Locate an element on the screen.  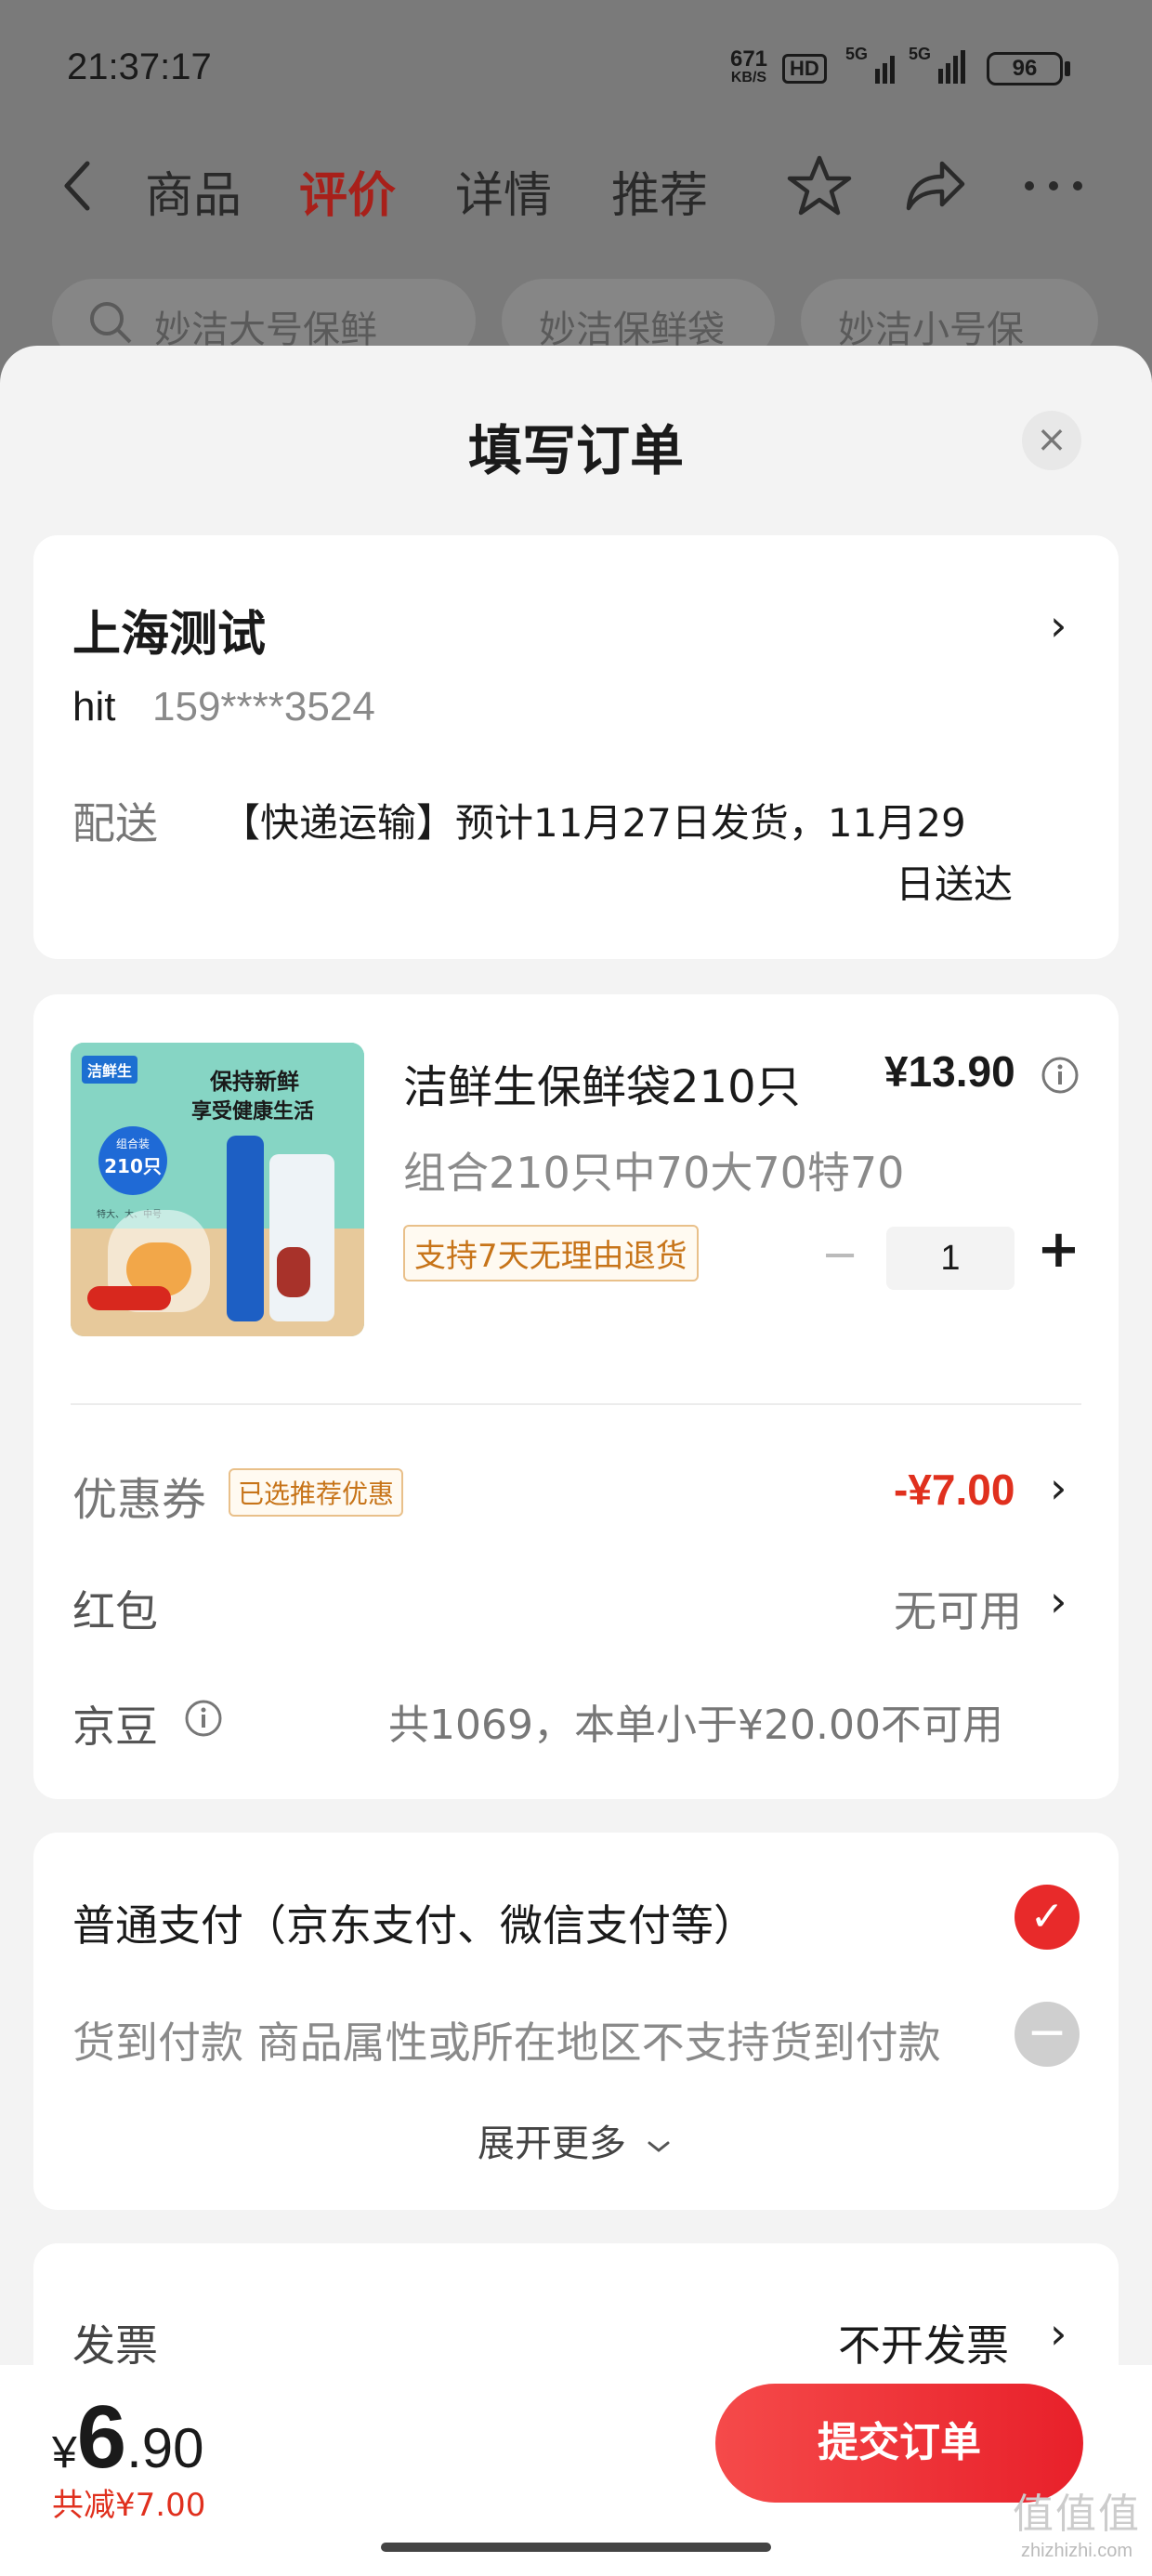
close-button: × is located at coordinates (1051, 440).